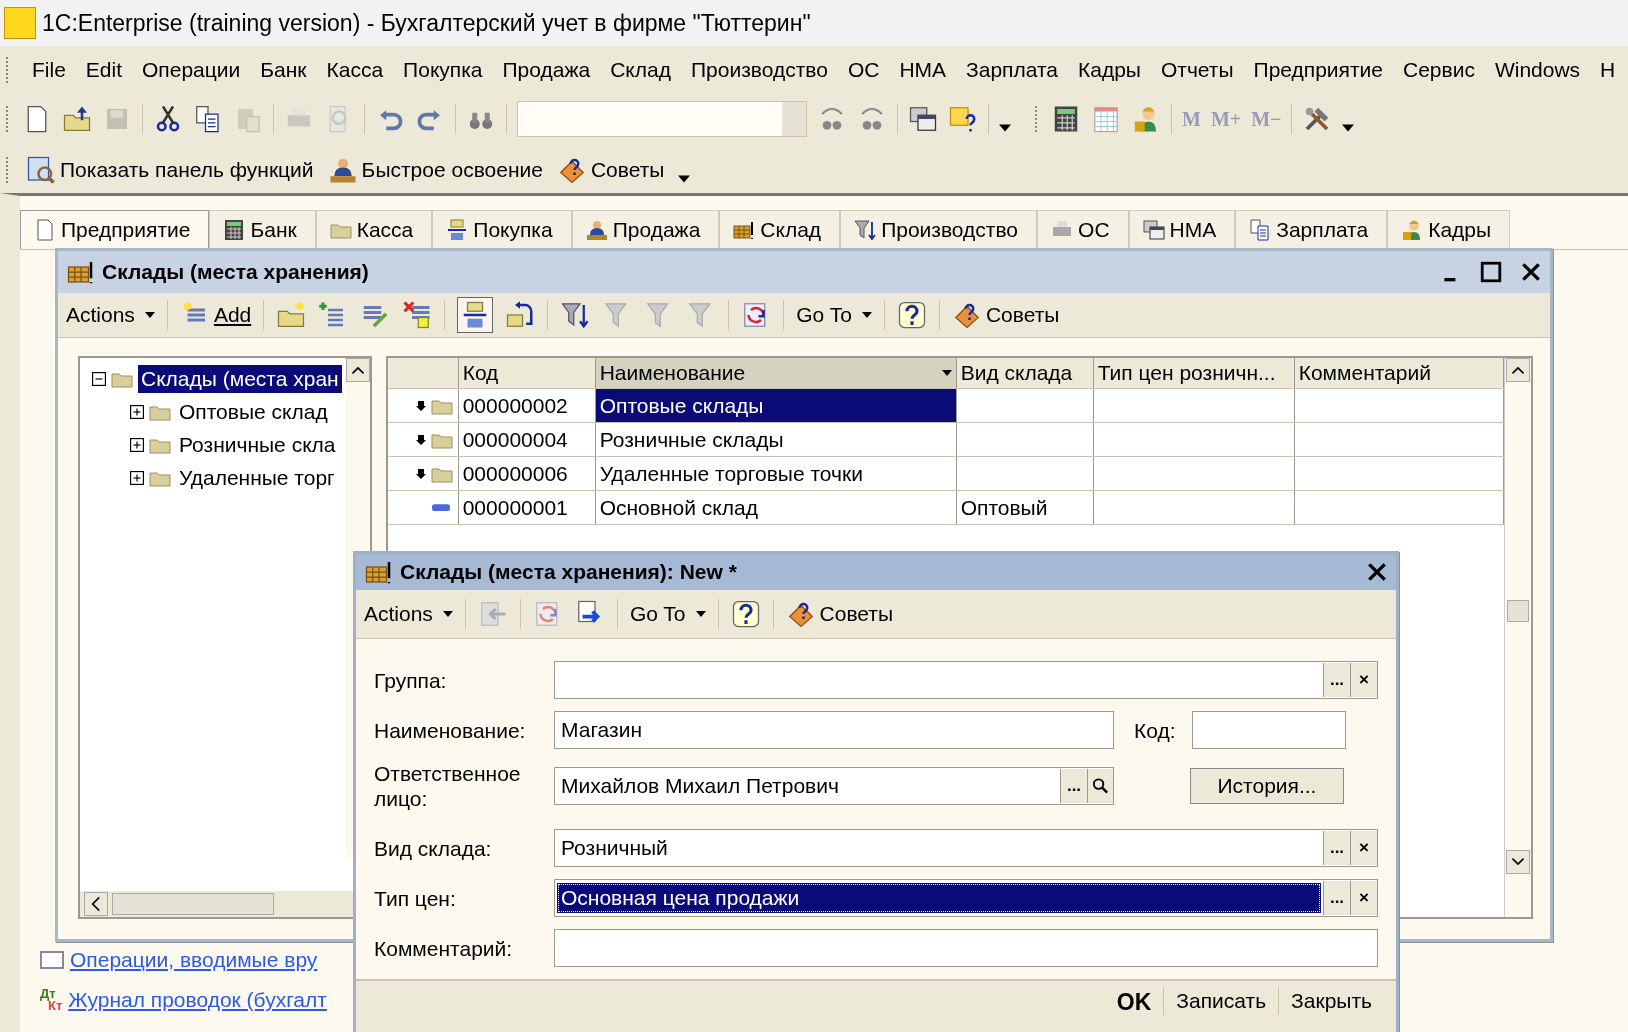 The image size is (1628, 1032). What do you see at coordinates (1399, 373) in the screenshot?
I see `column-header: Комментарий` at bounding box center [1399, 373].